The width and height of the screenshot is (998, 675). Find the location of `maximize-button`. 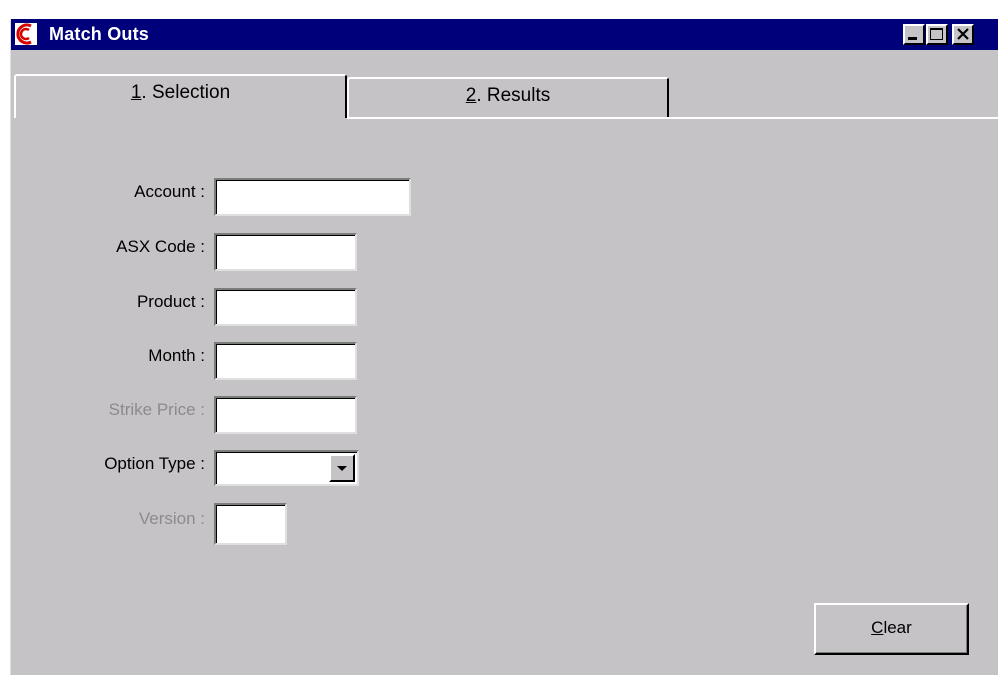

maximize-button is located at coordinates (937, 34).